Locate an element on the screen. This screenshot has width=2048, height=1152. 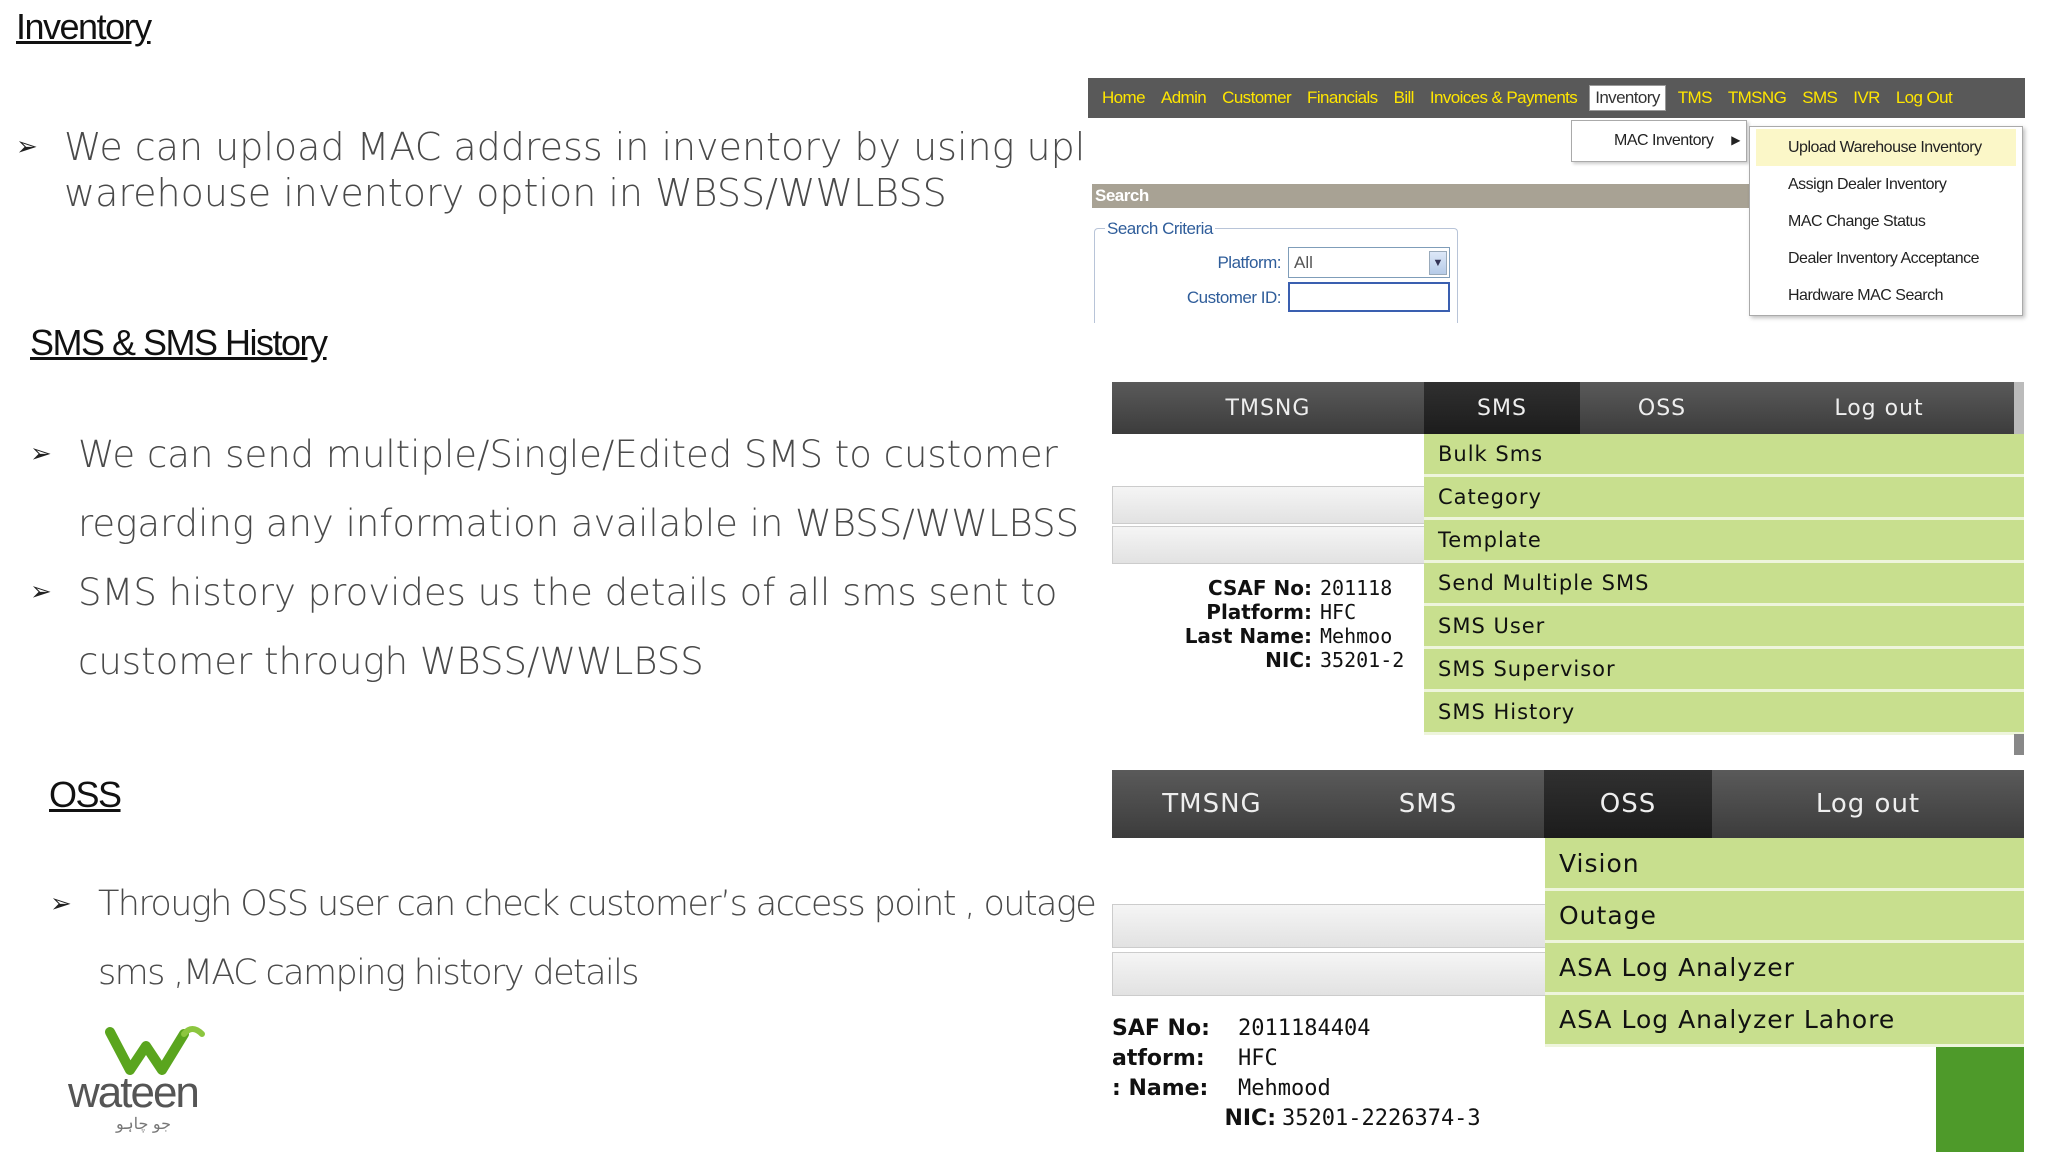
nav-bill: Bill is located at coordinates (1404, 98).